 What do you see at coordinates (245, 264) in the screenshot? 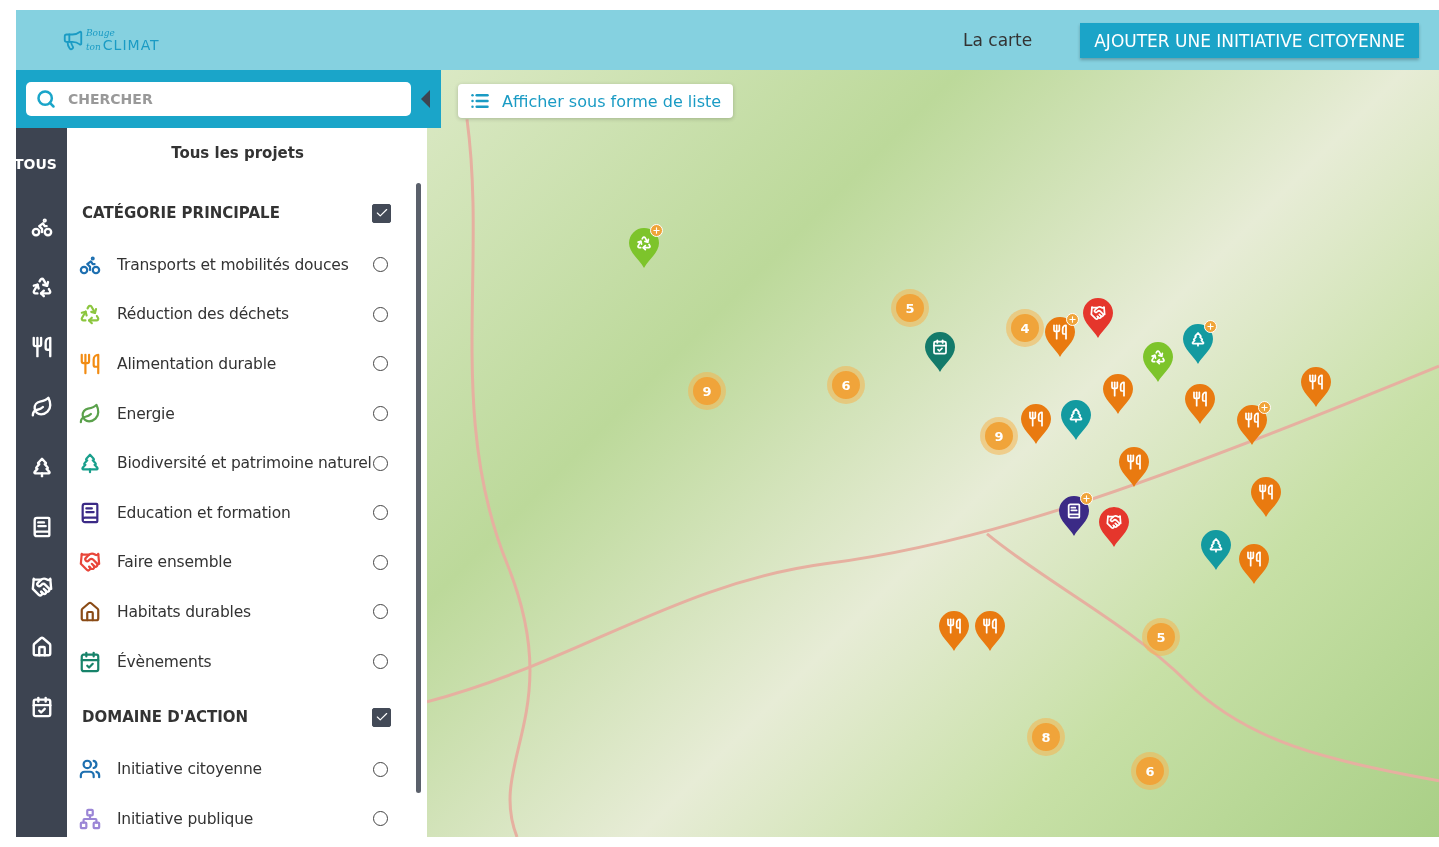
I see `category-label: Transports et mobilités douces` at bounding box center [245, 264].